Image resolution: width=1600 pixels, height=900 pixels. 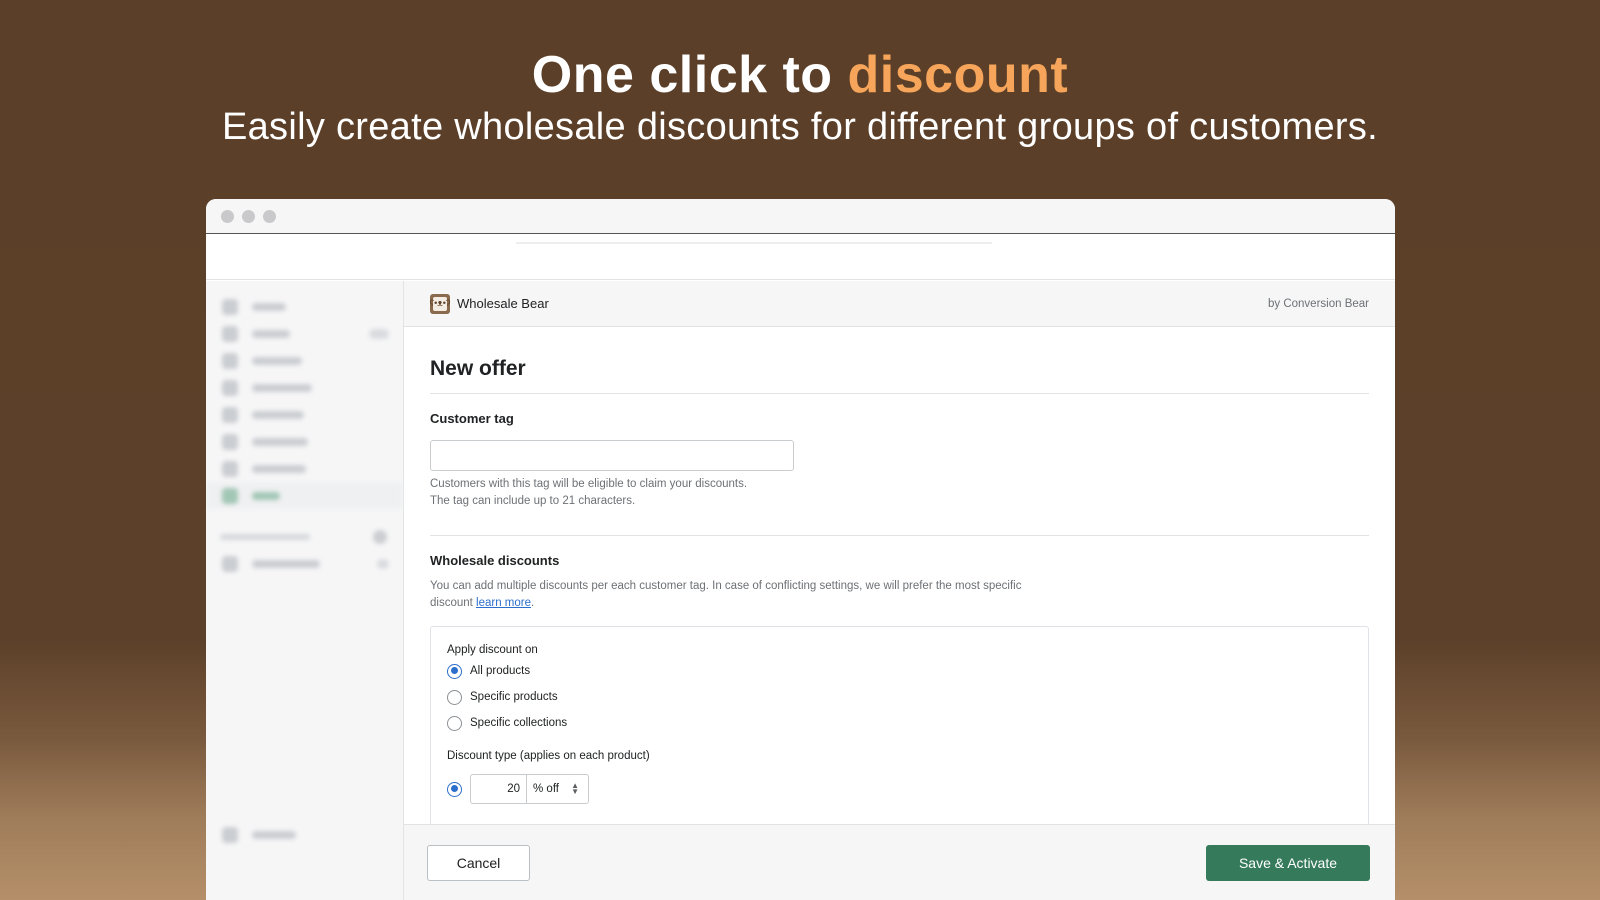 What do you see at coordinates (265, 536) in the screenshot?
I see `sidebar-section-label` at bounding box center [265, 536].